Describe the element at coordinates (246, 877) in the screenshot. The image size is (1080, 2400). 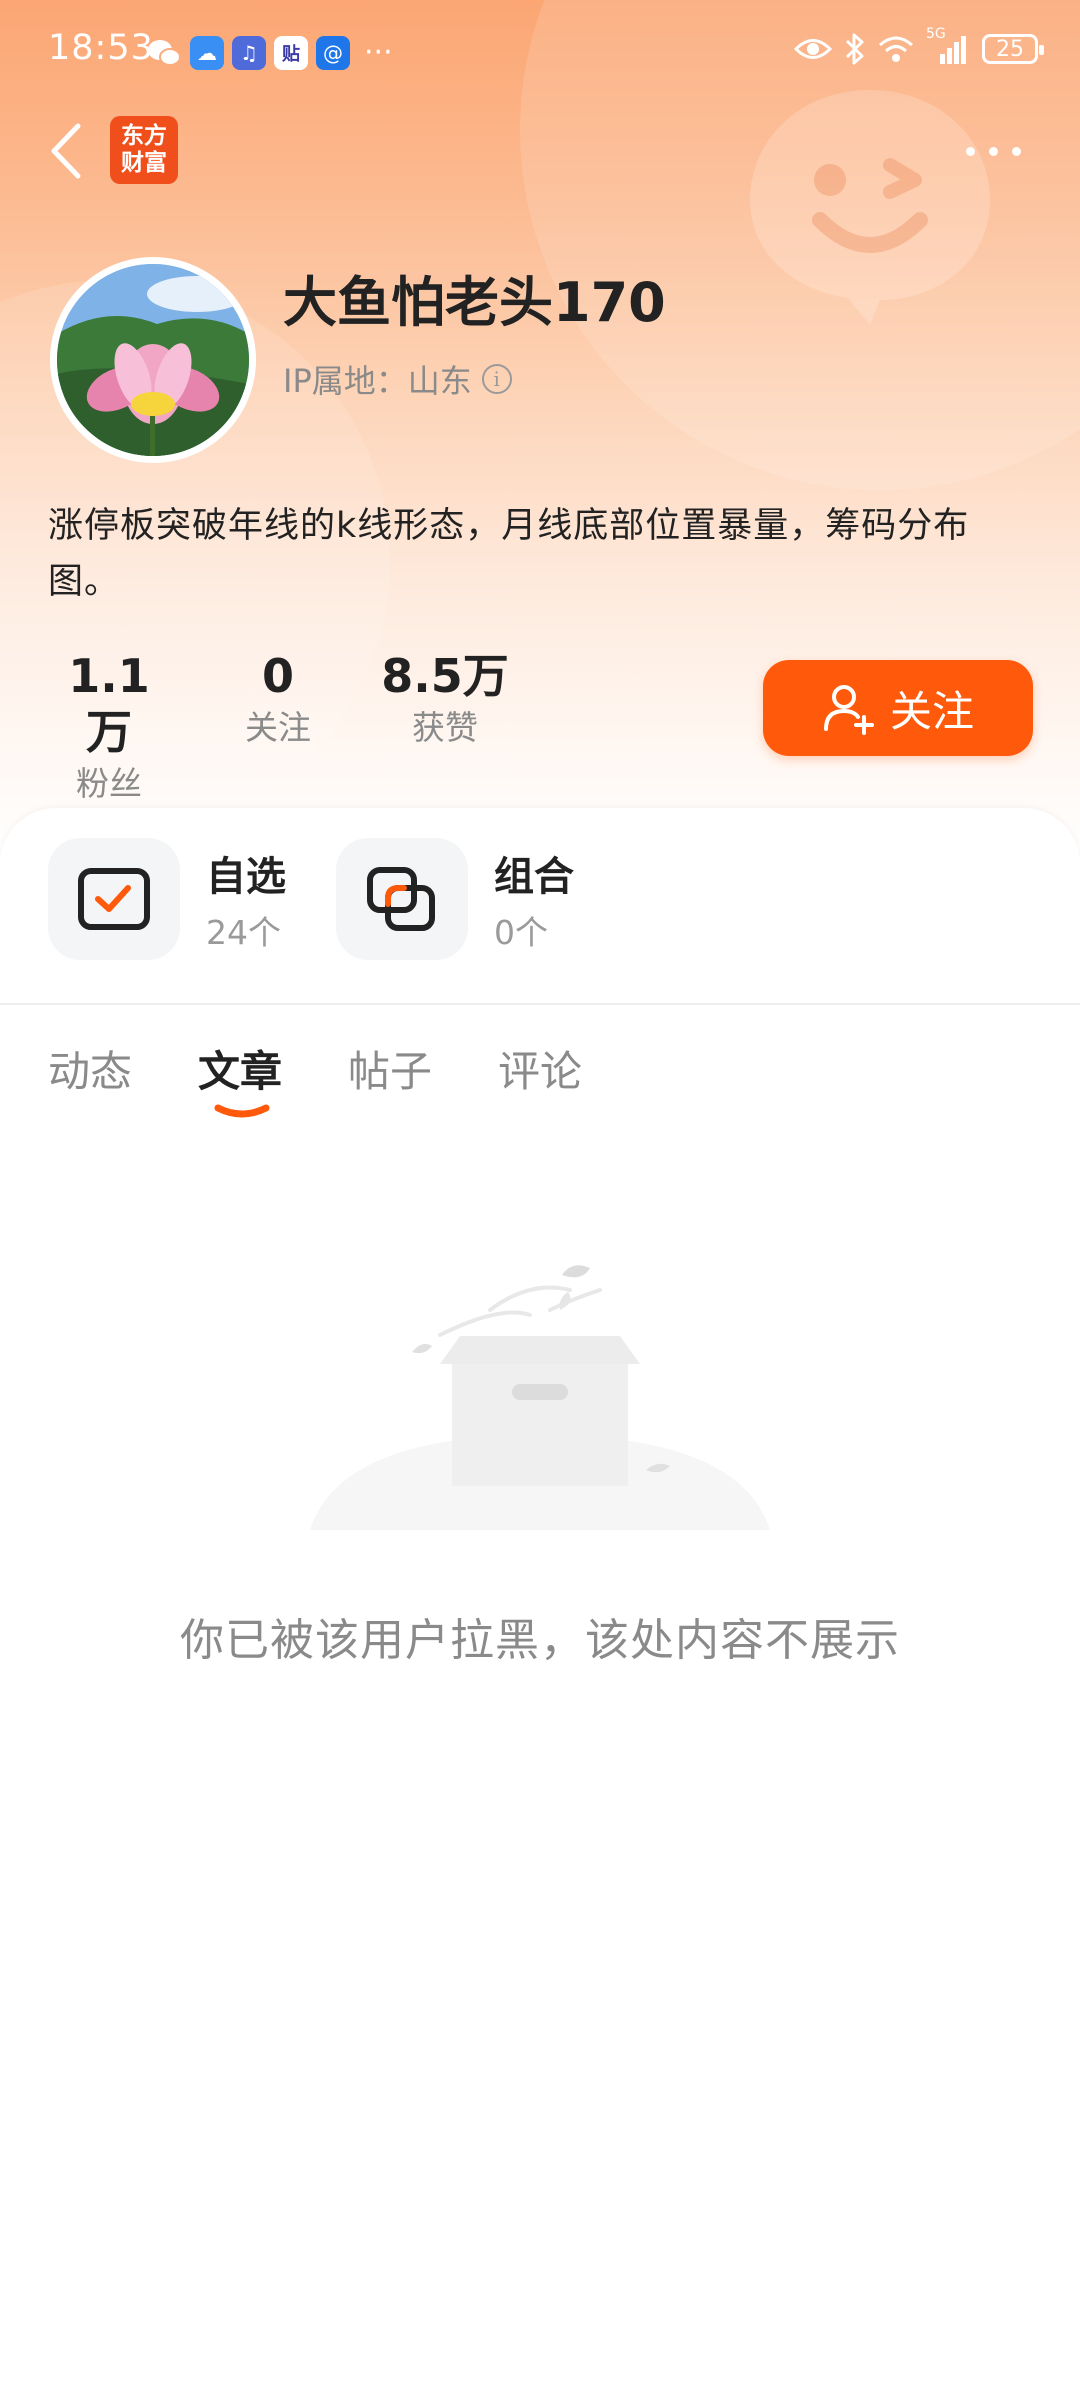
I see `watchlist-title: 自选` at that location.